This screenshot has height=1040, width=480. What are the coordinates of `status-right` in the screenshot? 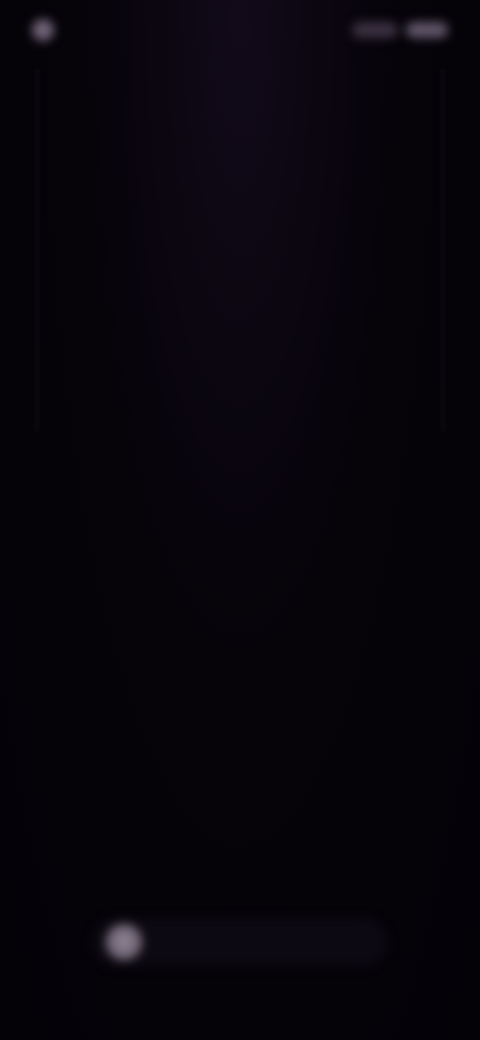 It's located at (396, 30).